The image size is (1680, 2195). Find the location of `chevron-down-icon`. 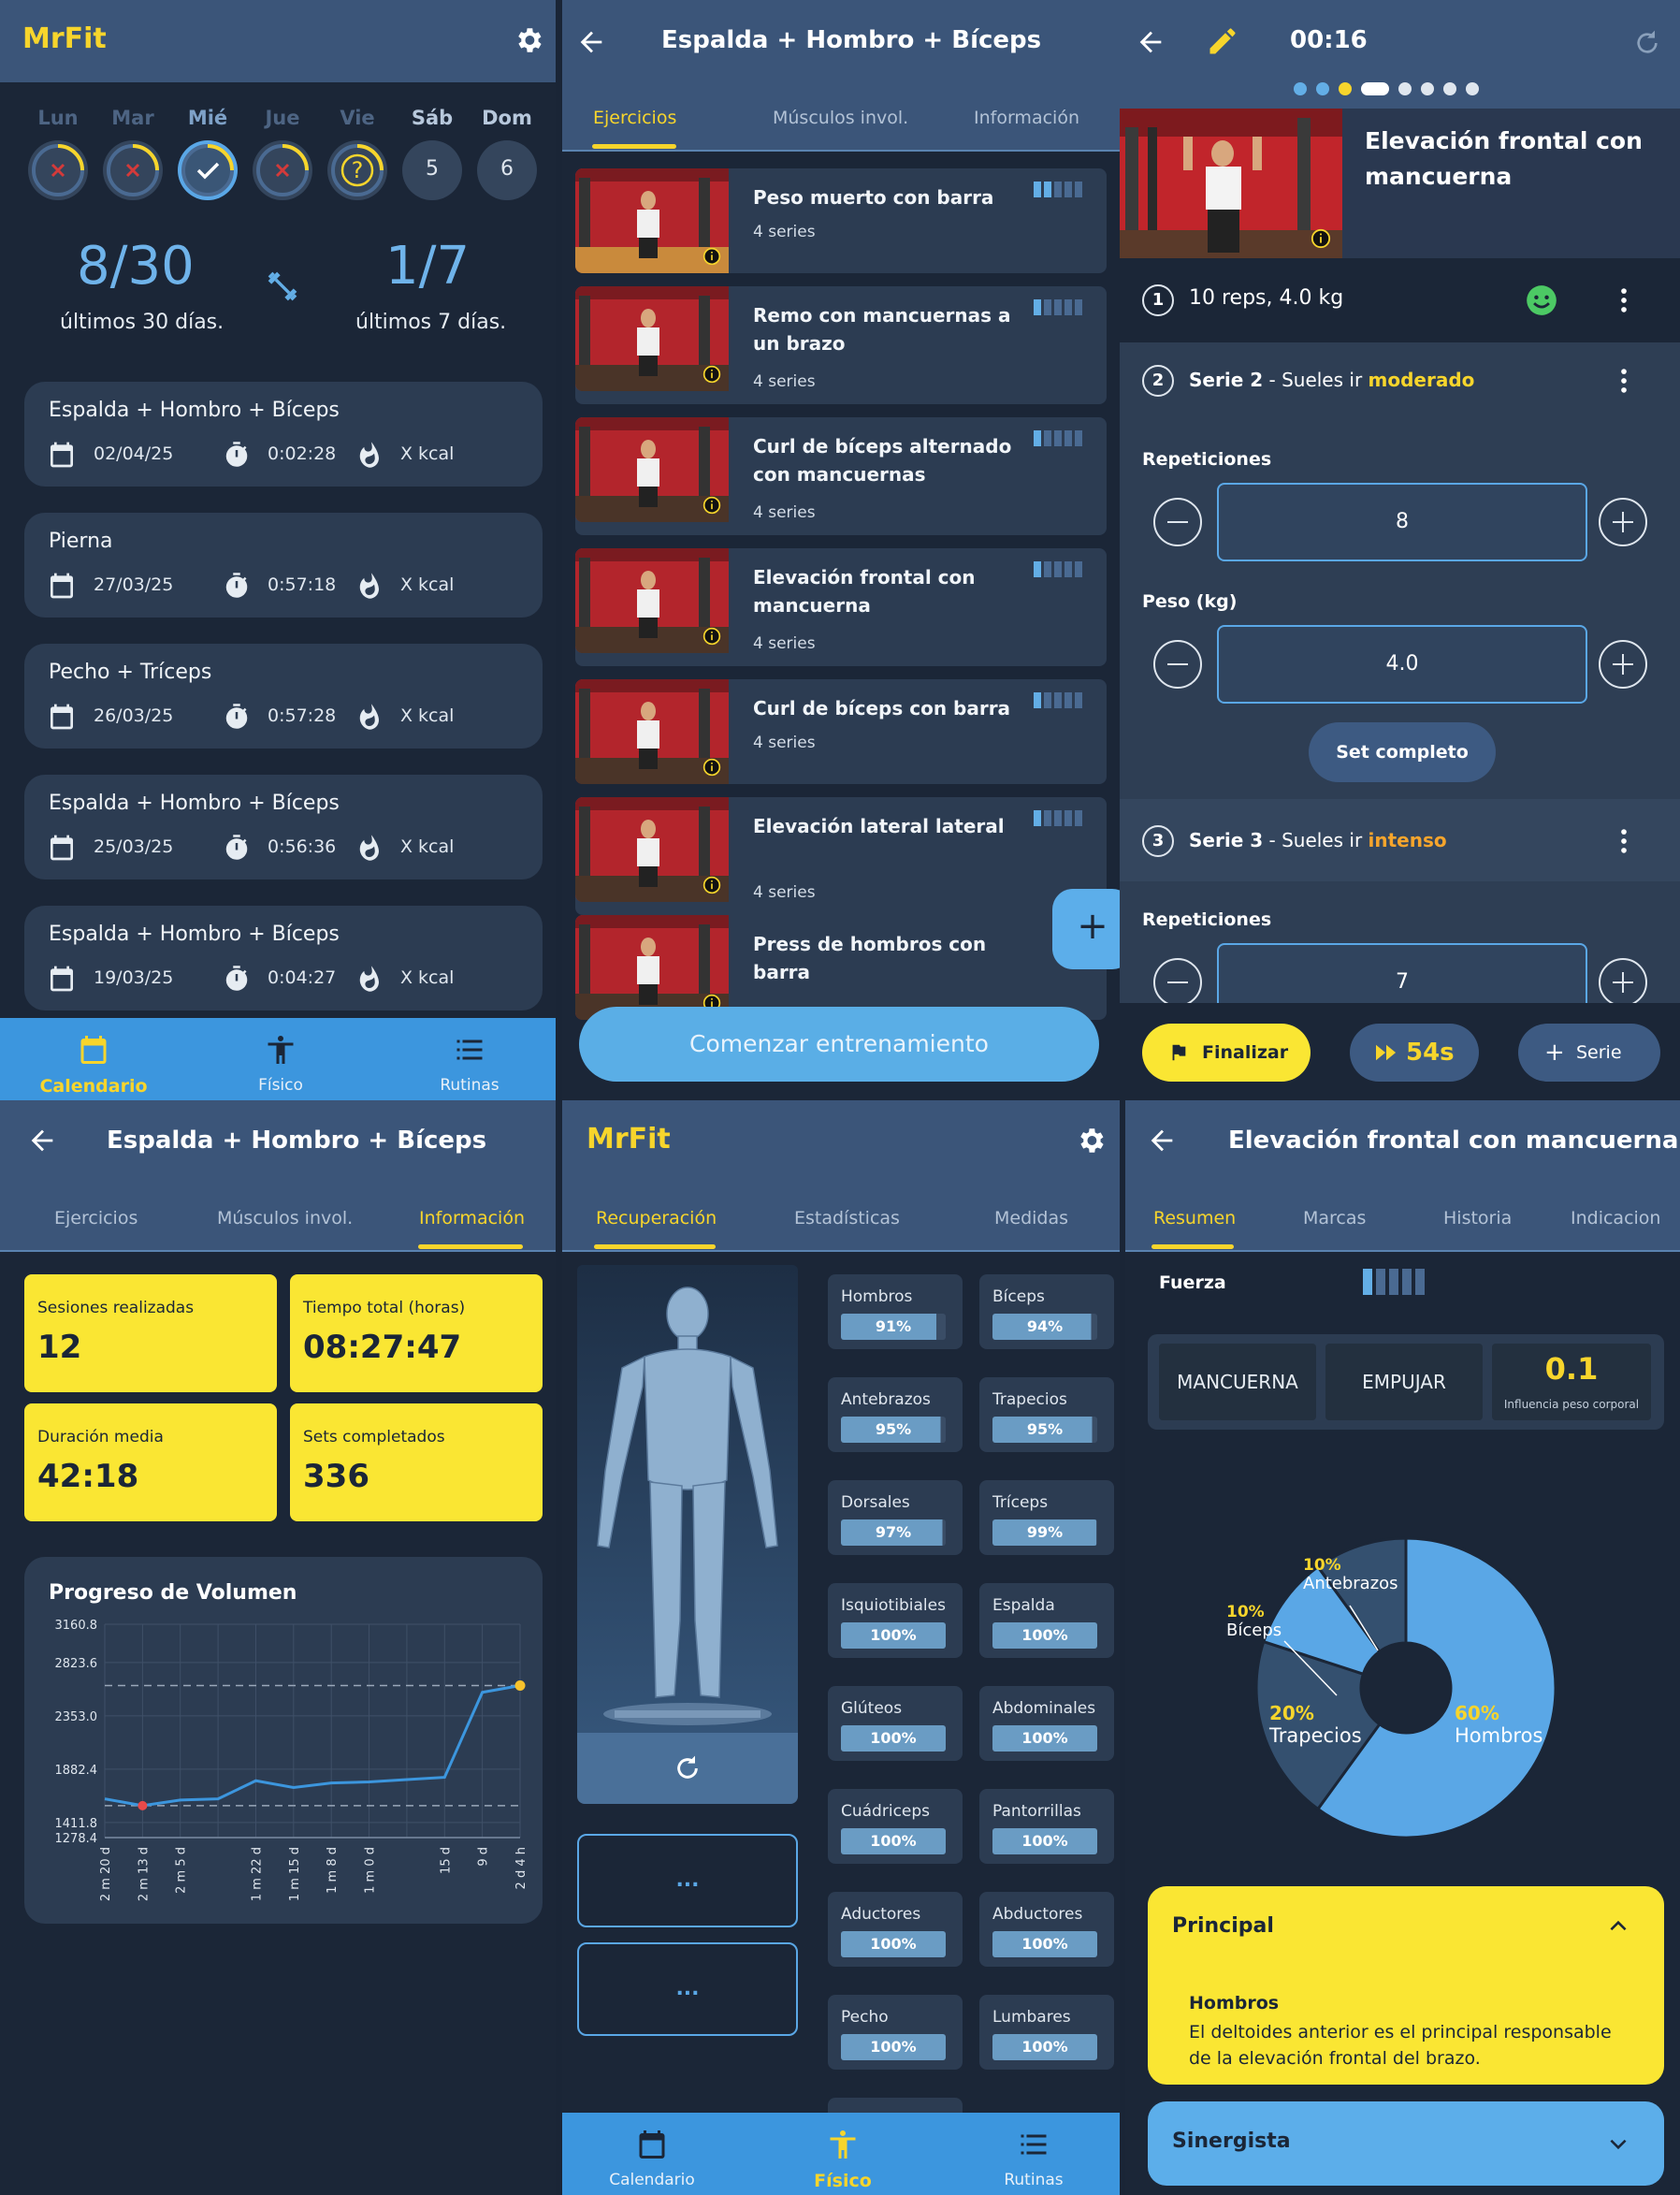

chevron-down-icon is located at coordinates (1618, 2143).